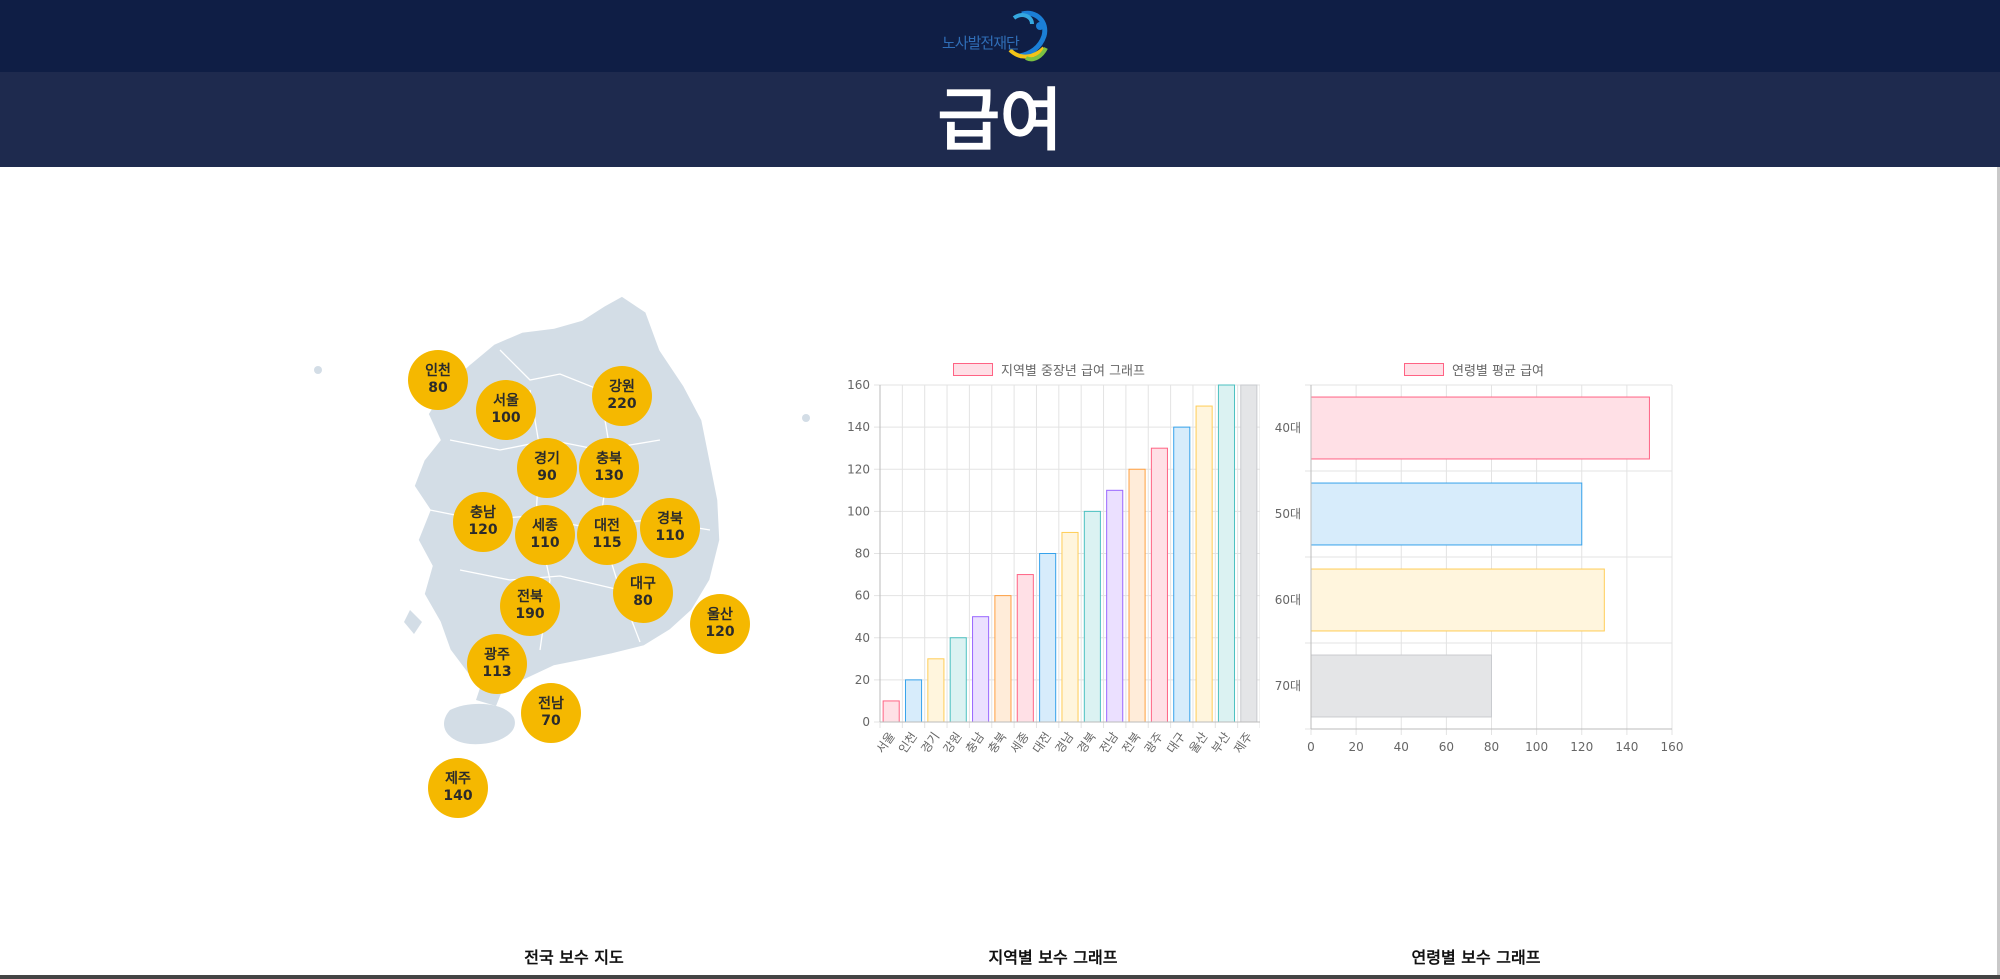 The image size is (2000, 979). I want to click on region-badge-14: 제주 140, so click(458, 788).